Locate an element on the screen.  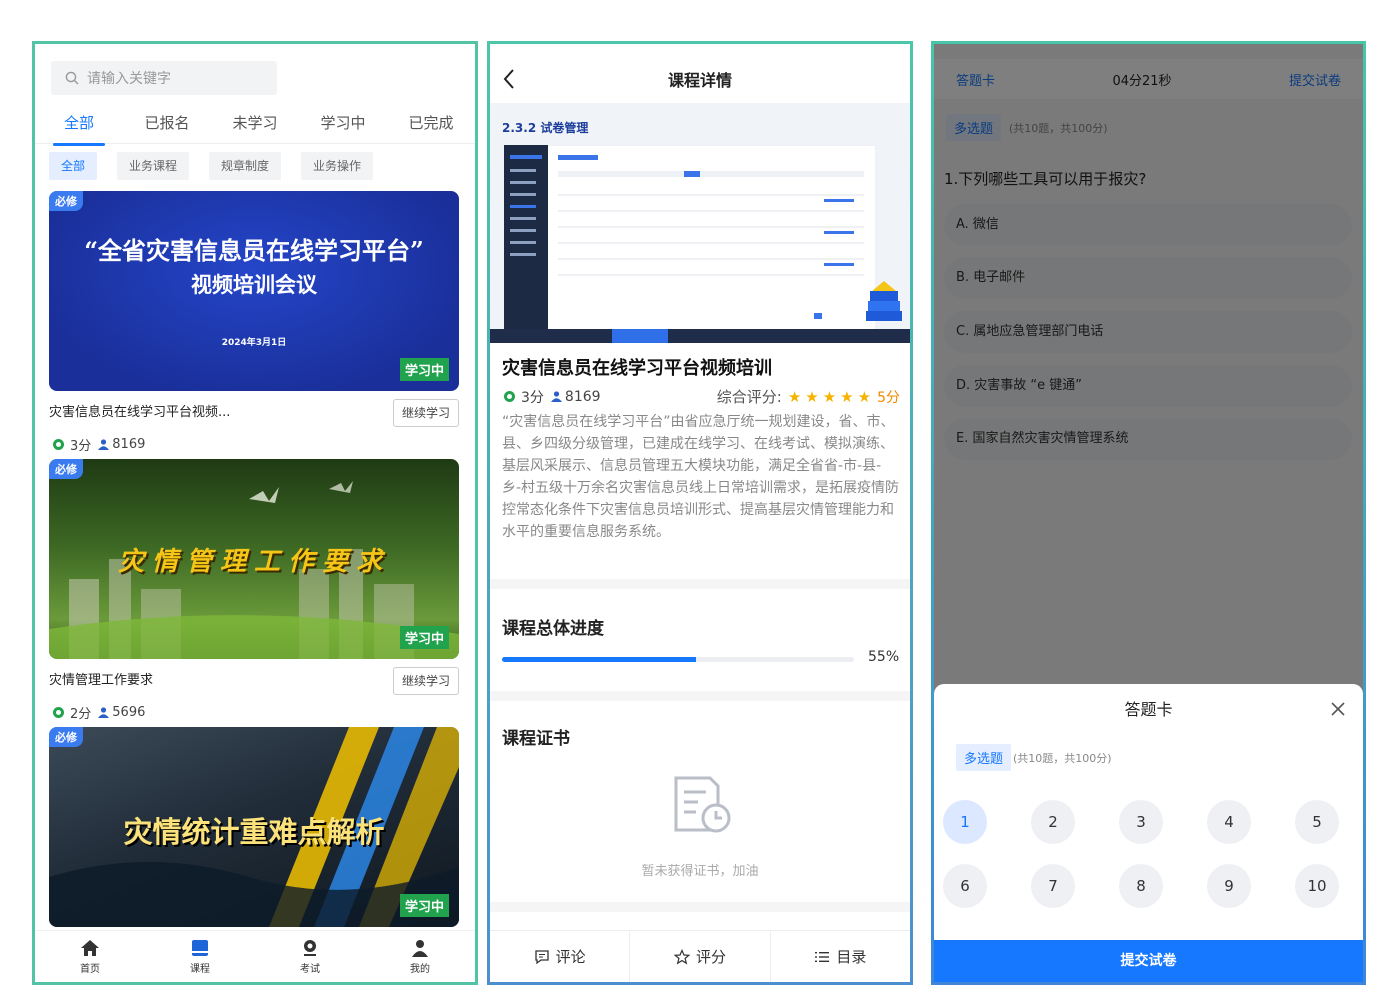
comment-label: 评论 is located at coordinates (570, 957).